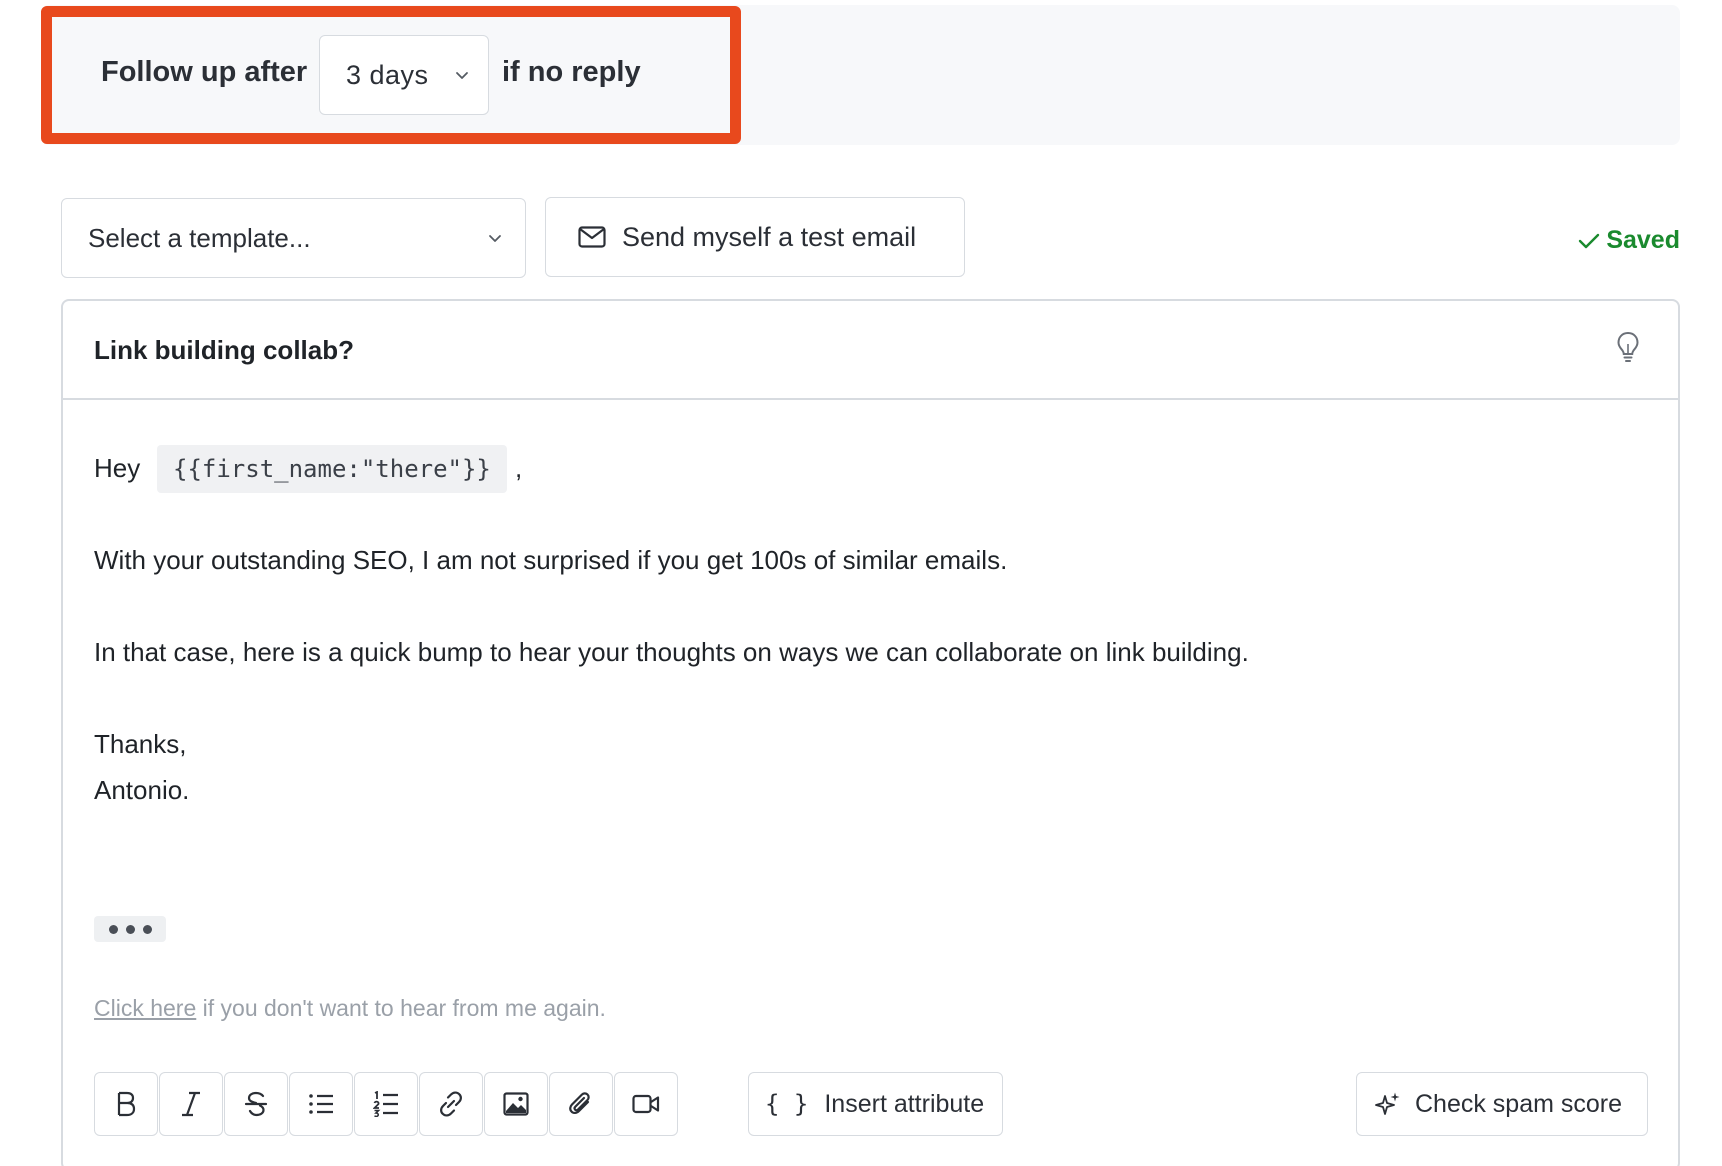 This screenshot has height=1166, width=1722. I want to click on image-button, so click(516, 1104).